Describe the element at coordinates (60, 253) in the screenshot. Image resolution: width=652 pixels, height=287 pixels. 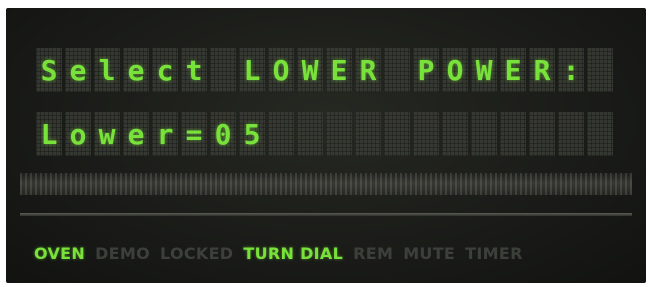
I see `status-oven: OVEN` at that location.